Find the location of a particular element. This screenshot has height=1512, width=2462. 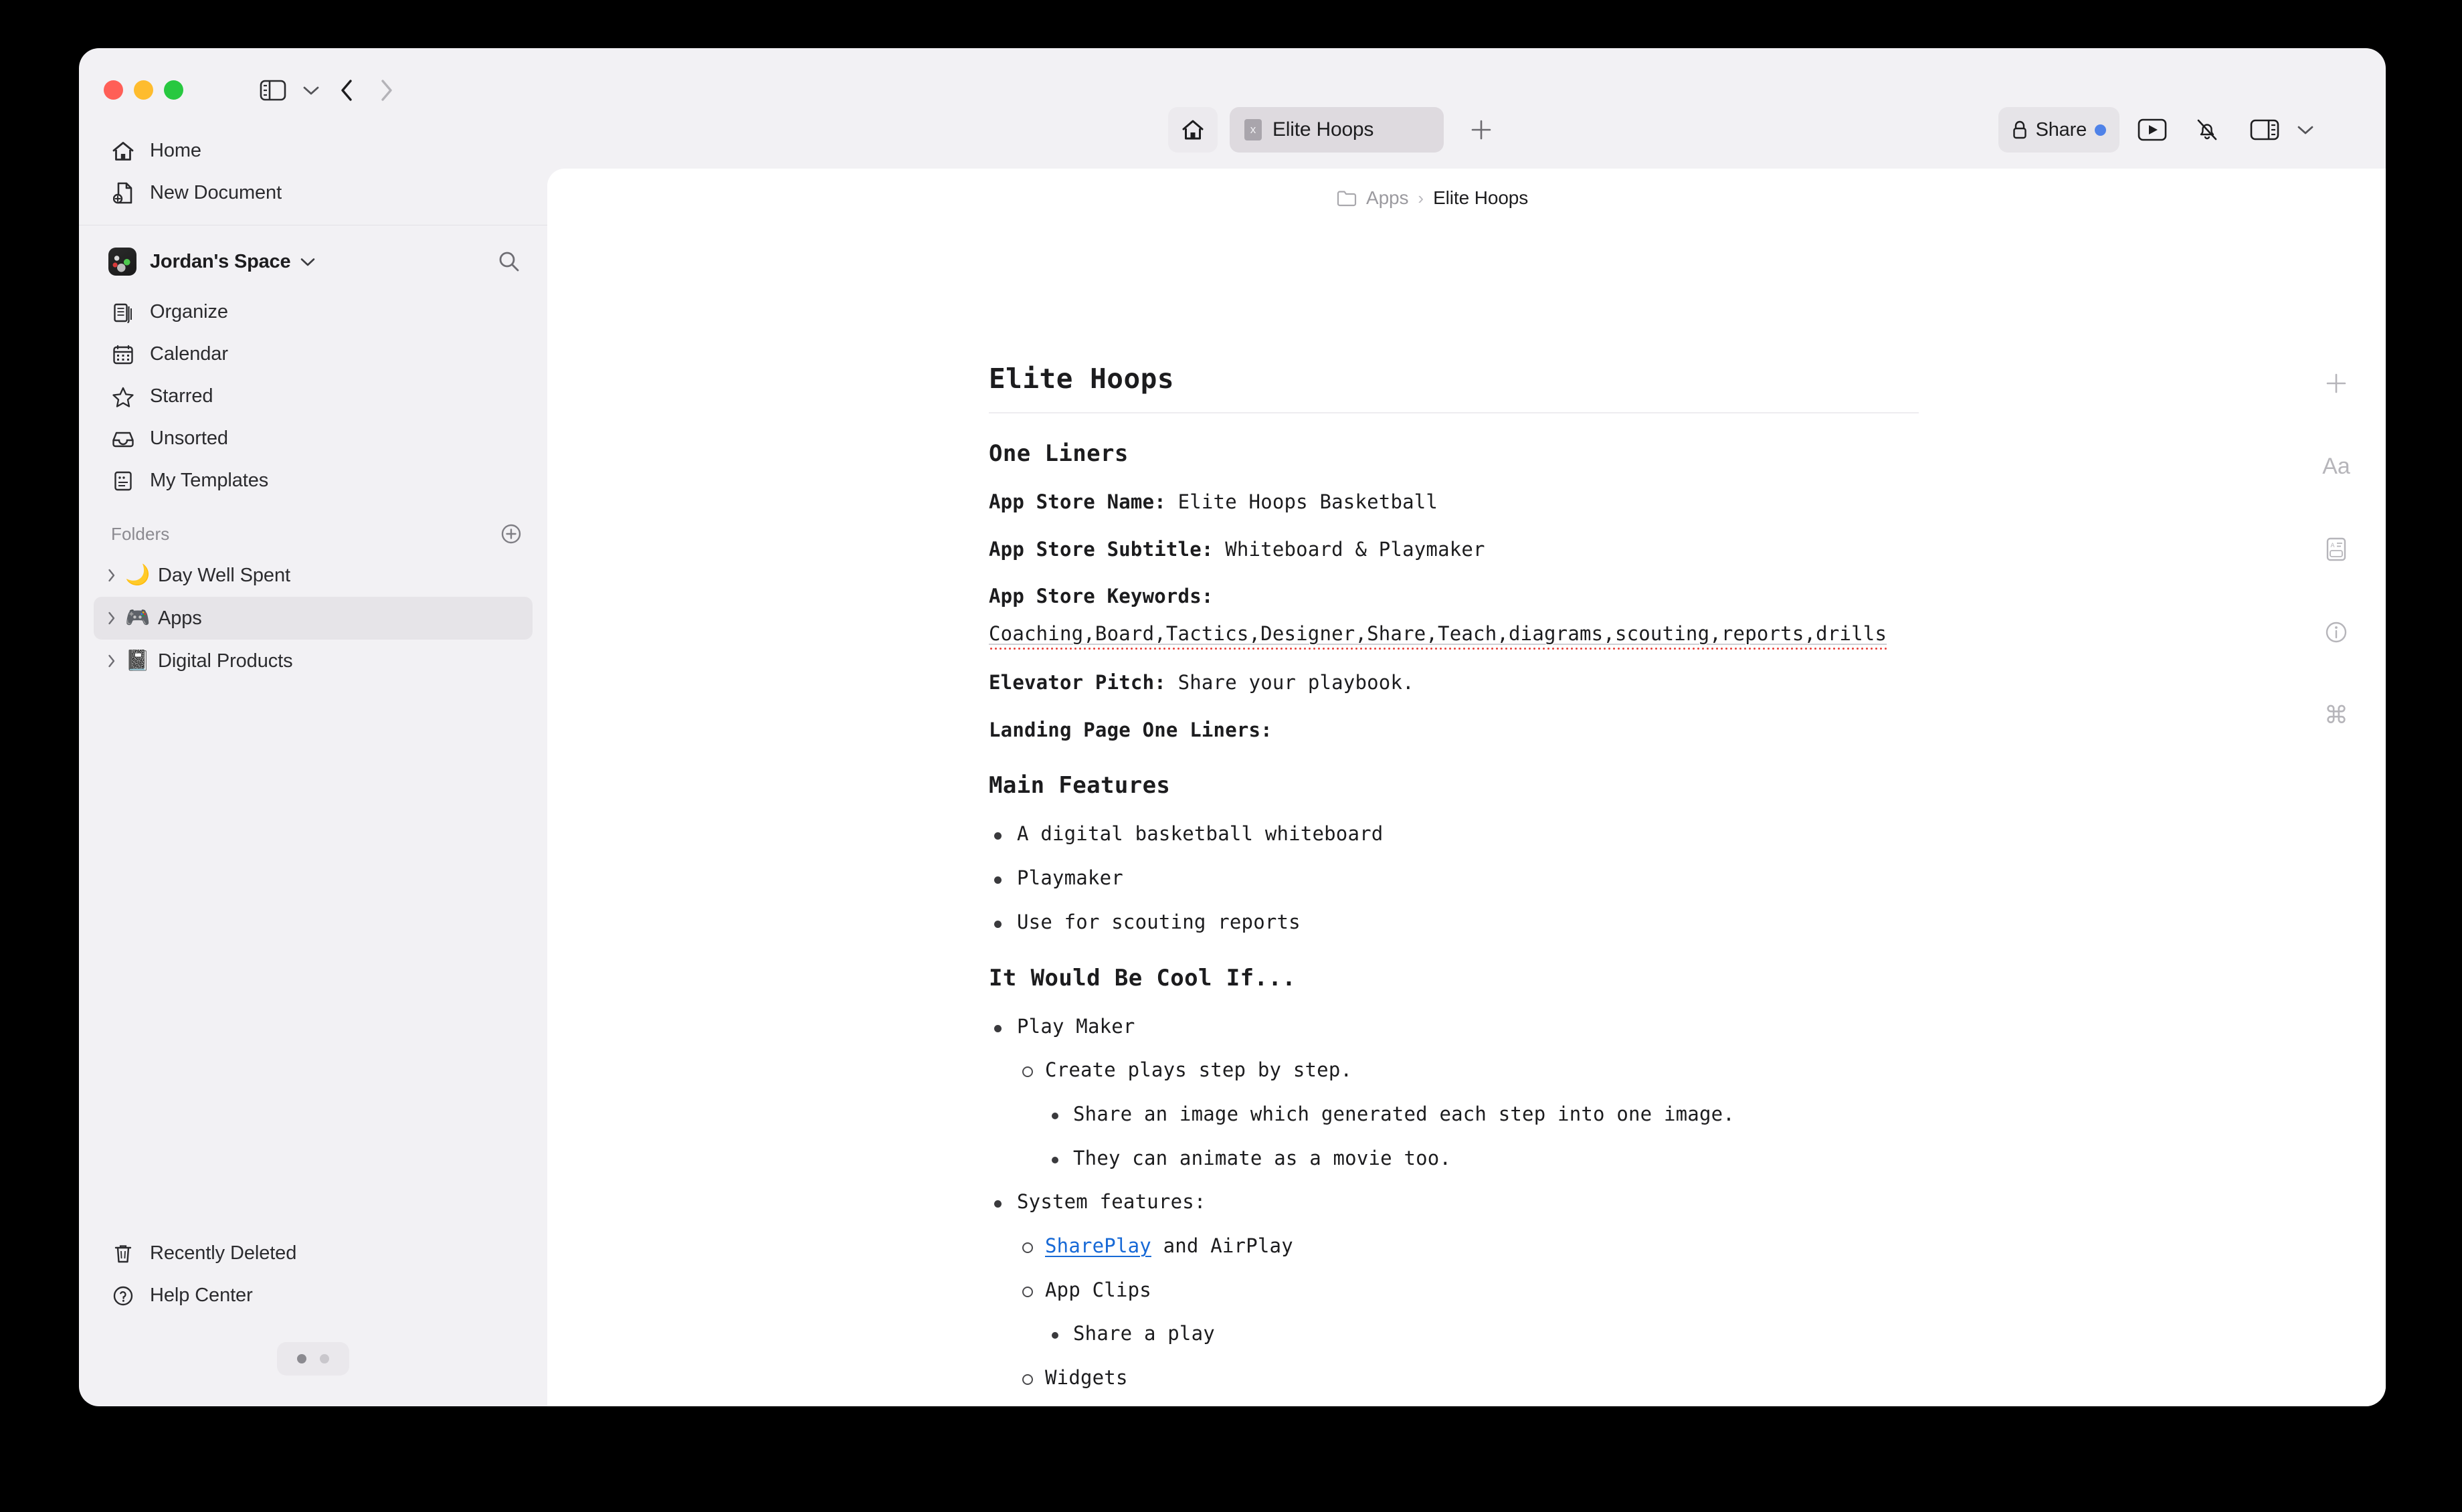

template-card-button: A is located at coordinates (2336, 549).